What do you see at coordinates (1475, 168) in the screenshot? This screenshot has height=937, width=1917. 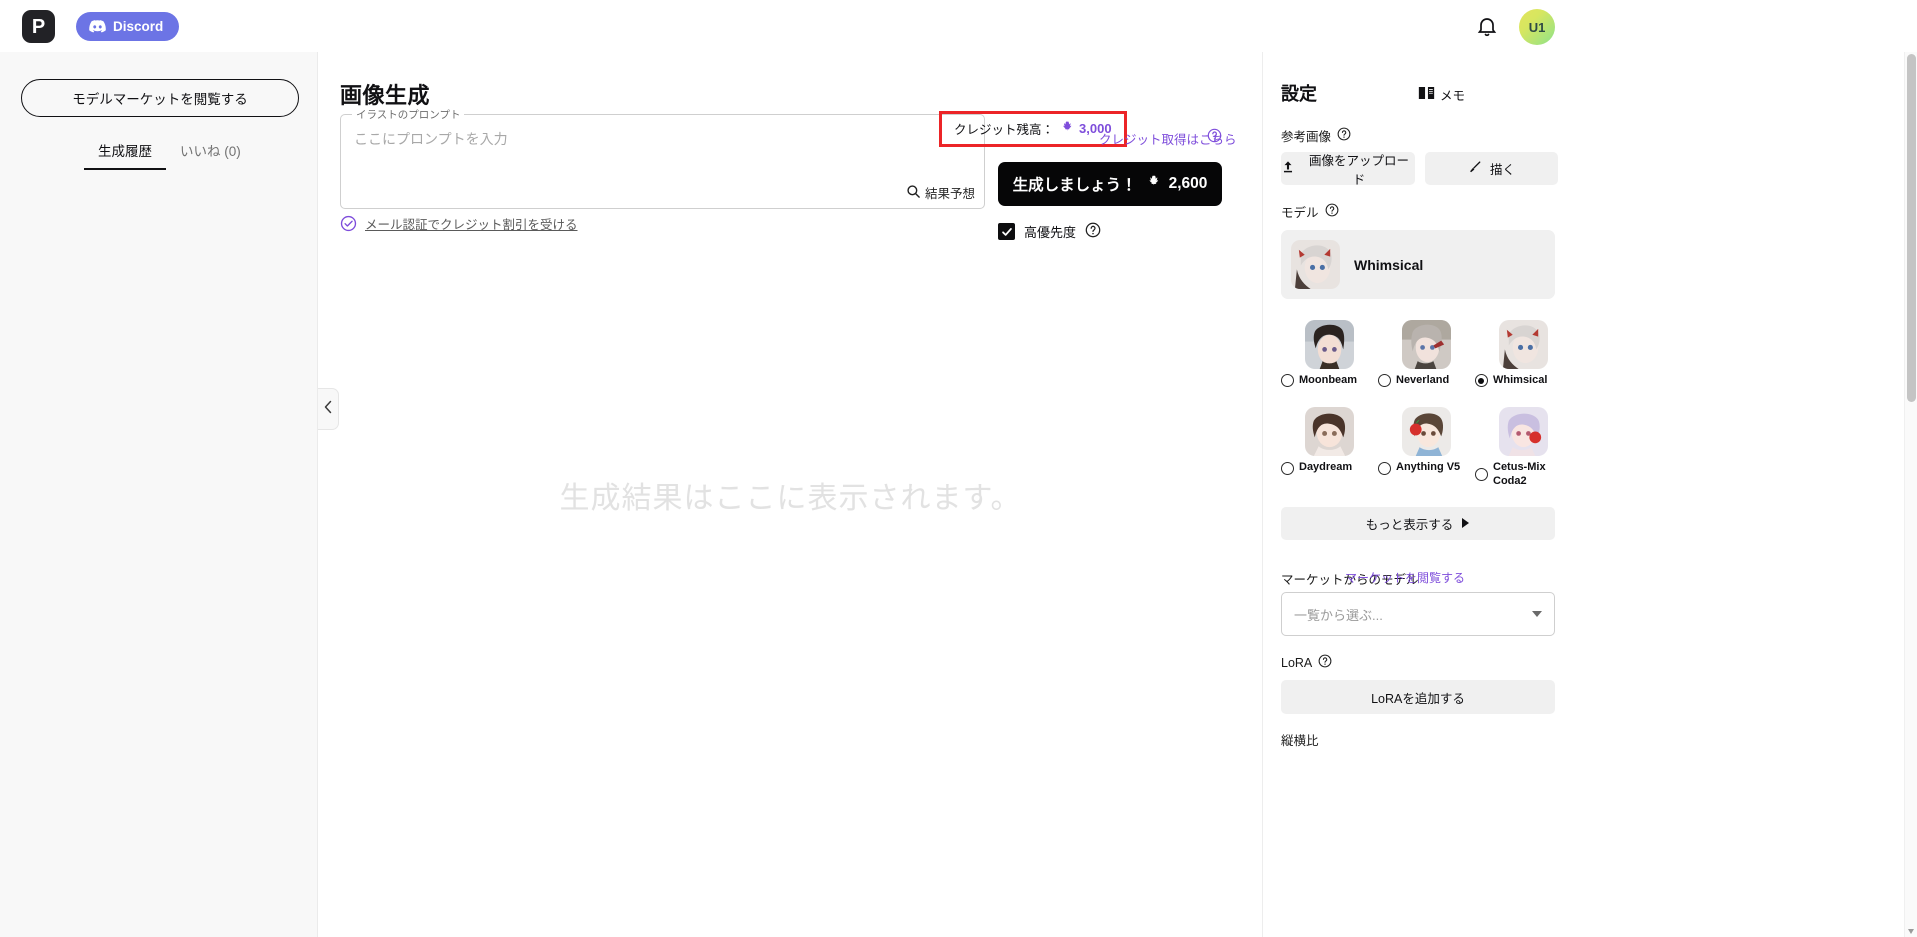 I see `brush-icon` at bounding box center [1475, 168].